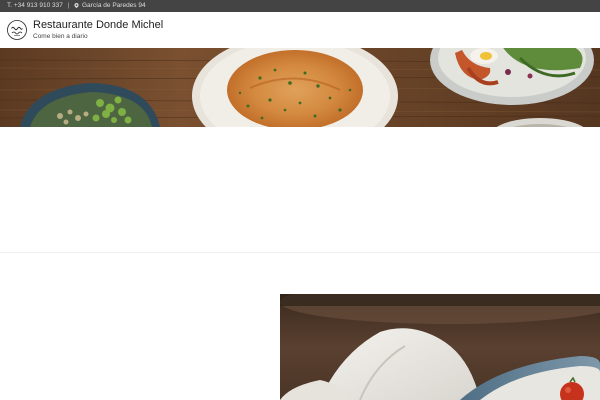 This screenshot has width=600, height=400. Describe the element at coordinates (113, 5) in the screenshot. I see `address-text: García de Paredes 94` at that location.